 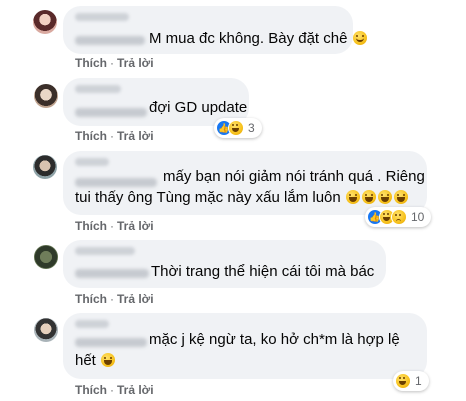 I want to click on comment-text: M mua đc không. Bày đặt chê, so click(x=258, y=39).